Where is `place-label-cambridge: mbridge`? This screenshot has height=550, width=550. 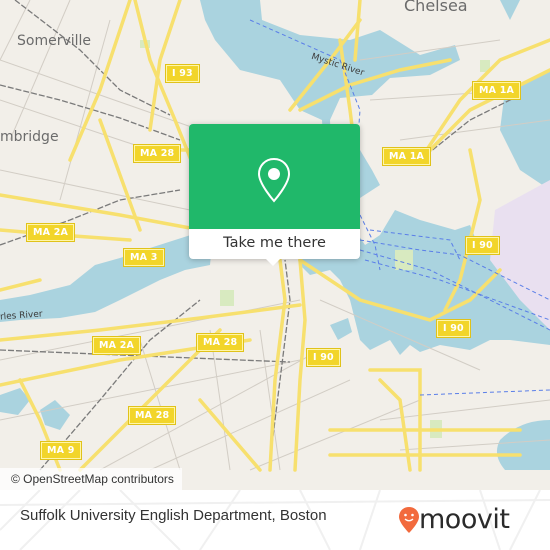
place-label-cambridge: mbridge is located at coordinates (29, 137).